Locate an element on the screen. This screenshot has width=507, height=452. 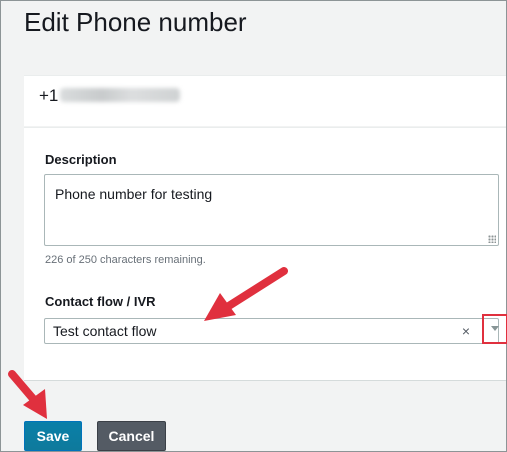
phone-country-code: +1 is located at coordinates (49, 95).